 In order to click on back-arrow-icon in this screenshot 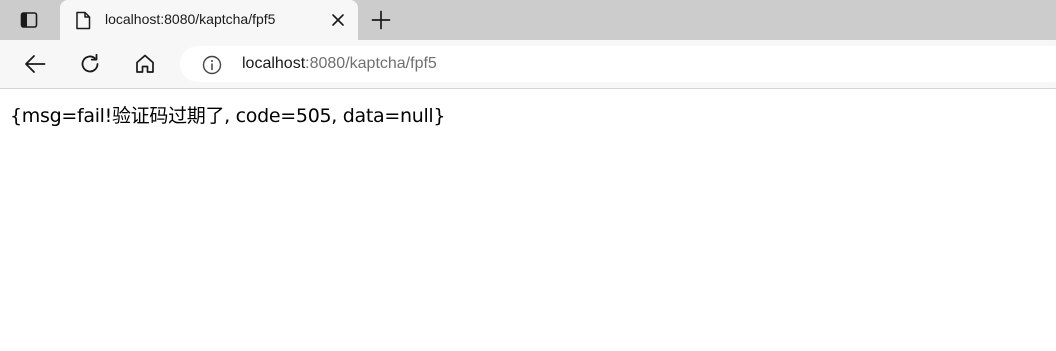, I will do `click(35, 64)`.